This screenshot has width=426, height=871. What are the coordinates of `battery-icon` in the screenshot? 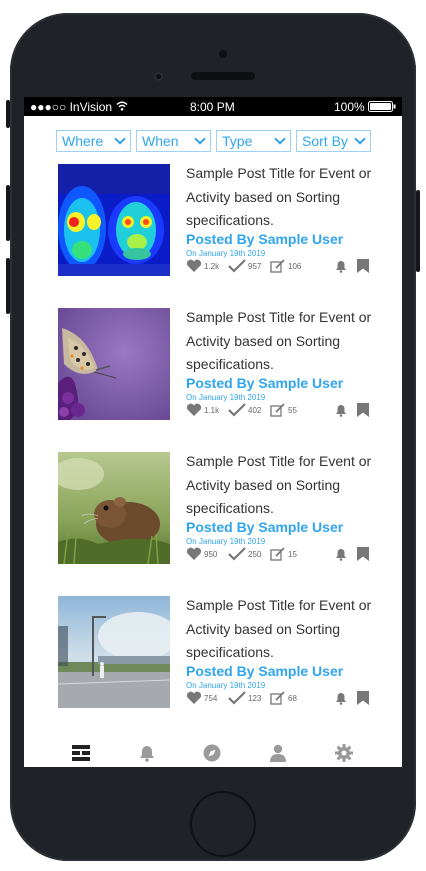 It's located at (382, 106).